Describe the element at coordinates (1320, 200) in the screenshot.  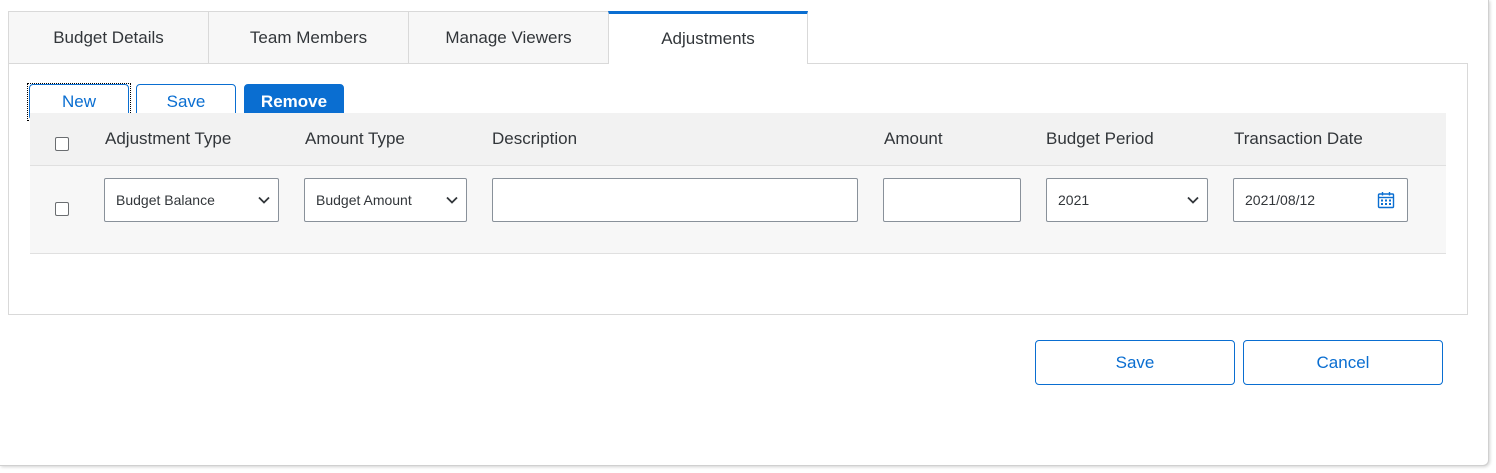
I see `transaction-date-input: 2021/08/12` at that location.